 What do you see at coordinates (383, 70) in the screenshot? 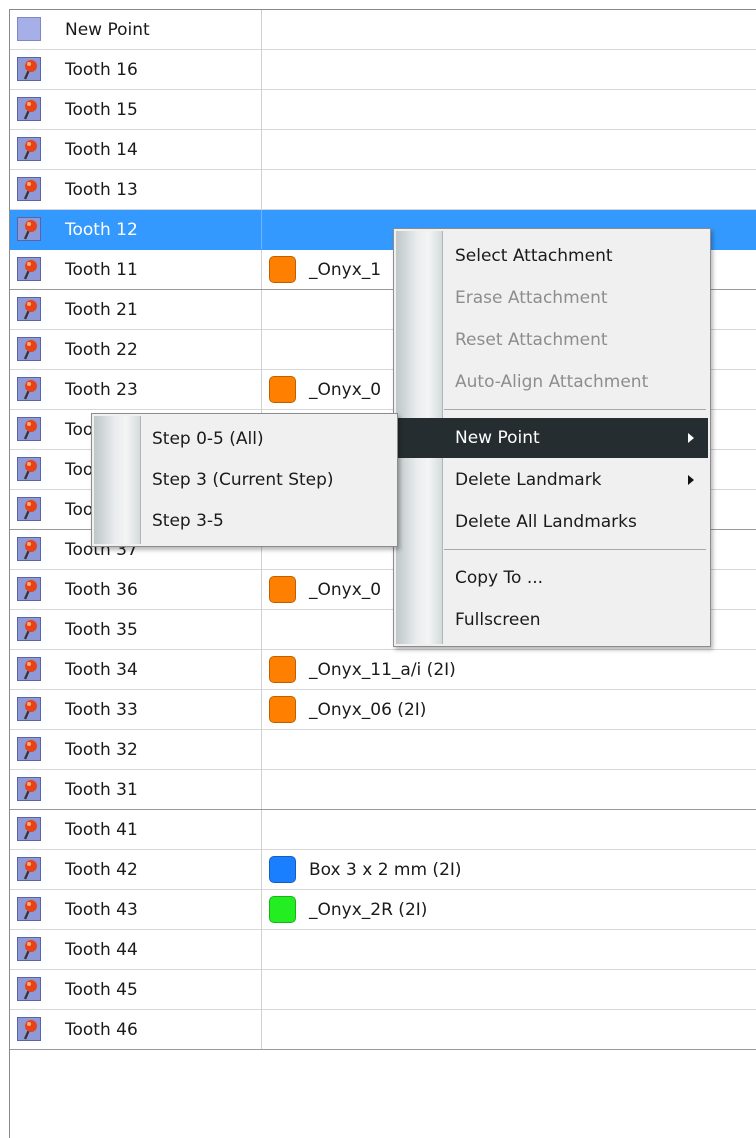
I see `table-row: Tooth 16` at bounding box center [383, 70].